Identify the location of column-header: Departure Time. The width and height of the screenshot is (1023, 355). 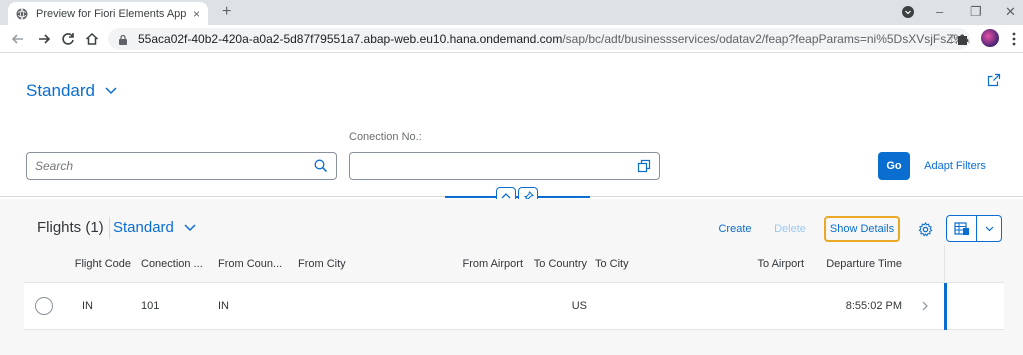
(857, 263).